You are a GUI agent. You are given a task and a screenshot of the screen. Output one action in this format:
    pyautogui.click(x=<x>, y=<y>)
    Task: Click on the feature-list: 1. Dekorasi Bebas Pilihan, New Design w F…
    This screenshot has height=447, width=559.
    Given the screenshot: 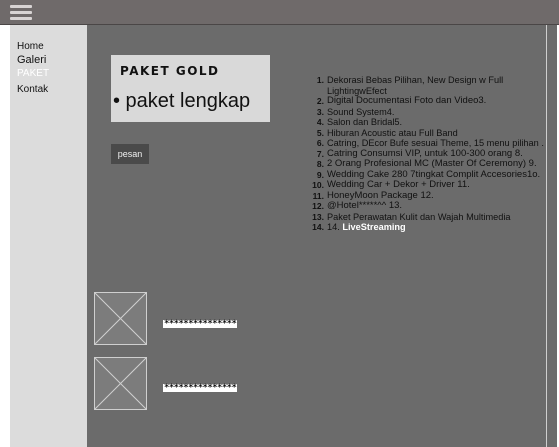 What is the action you would take?
    pyautogui.click(x=429, y=154)
    